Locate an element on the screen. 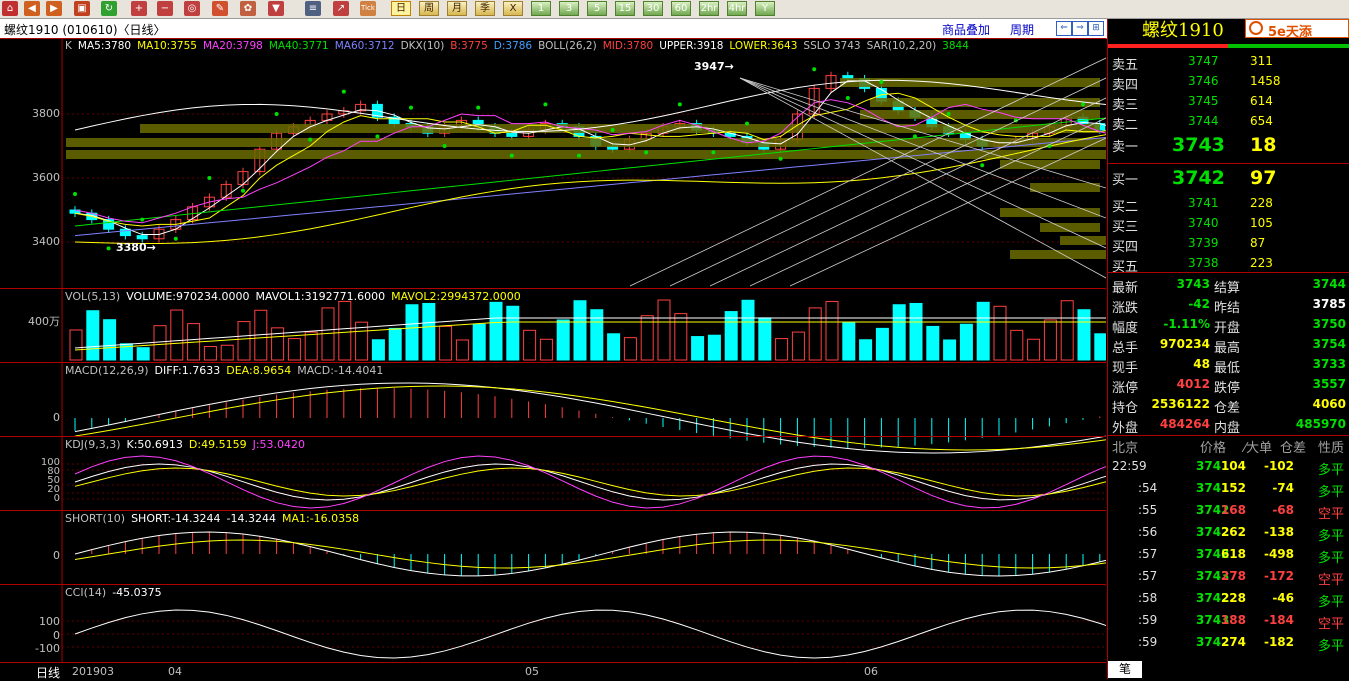 Image resolution: width=1349 pixels, height=681 pixels. tick-row: :58 3742 228 -46 多平 is located at coordinates (1228, 599).